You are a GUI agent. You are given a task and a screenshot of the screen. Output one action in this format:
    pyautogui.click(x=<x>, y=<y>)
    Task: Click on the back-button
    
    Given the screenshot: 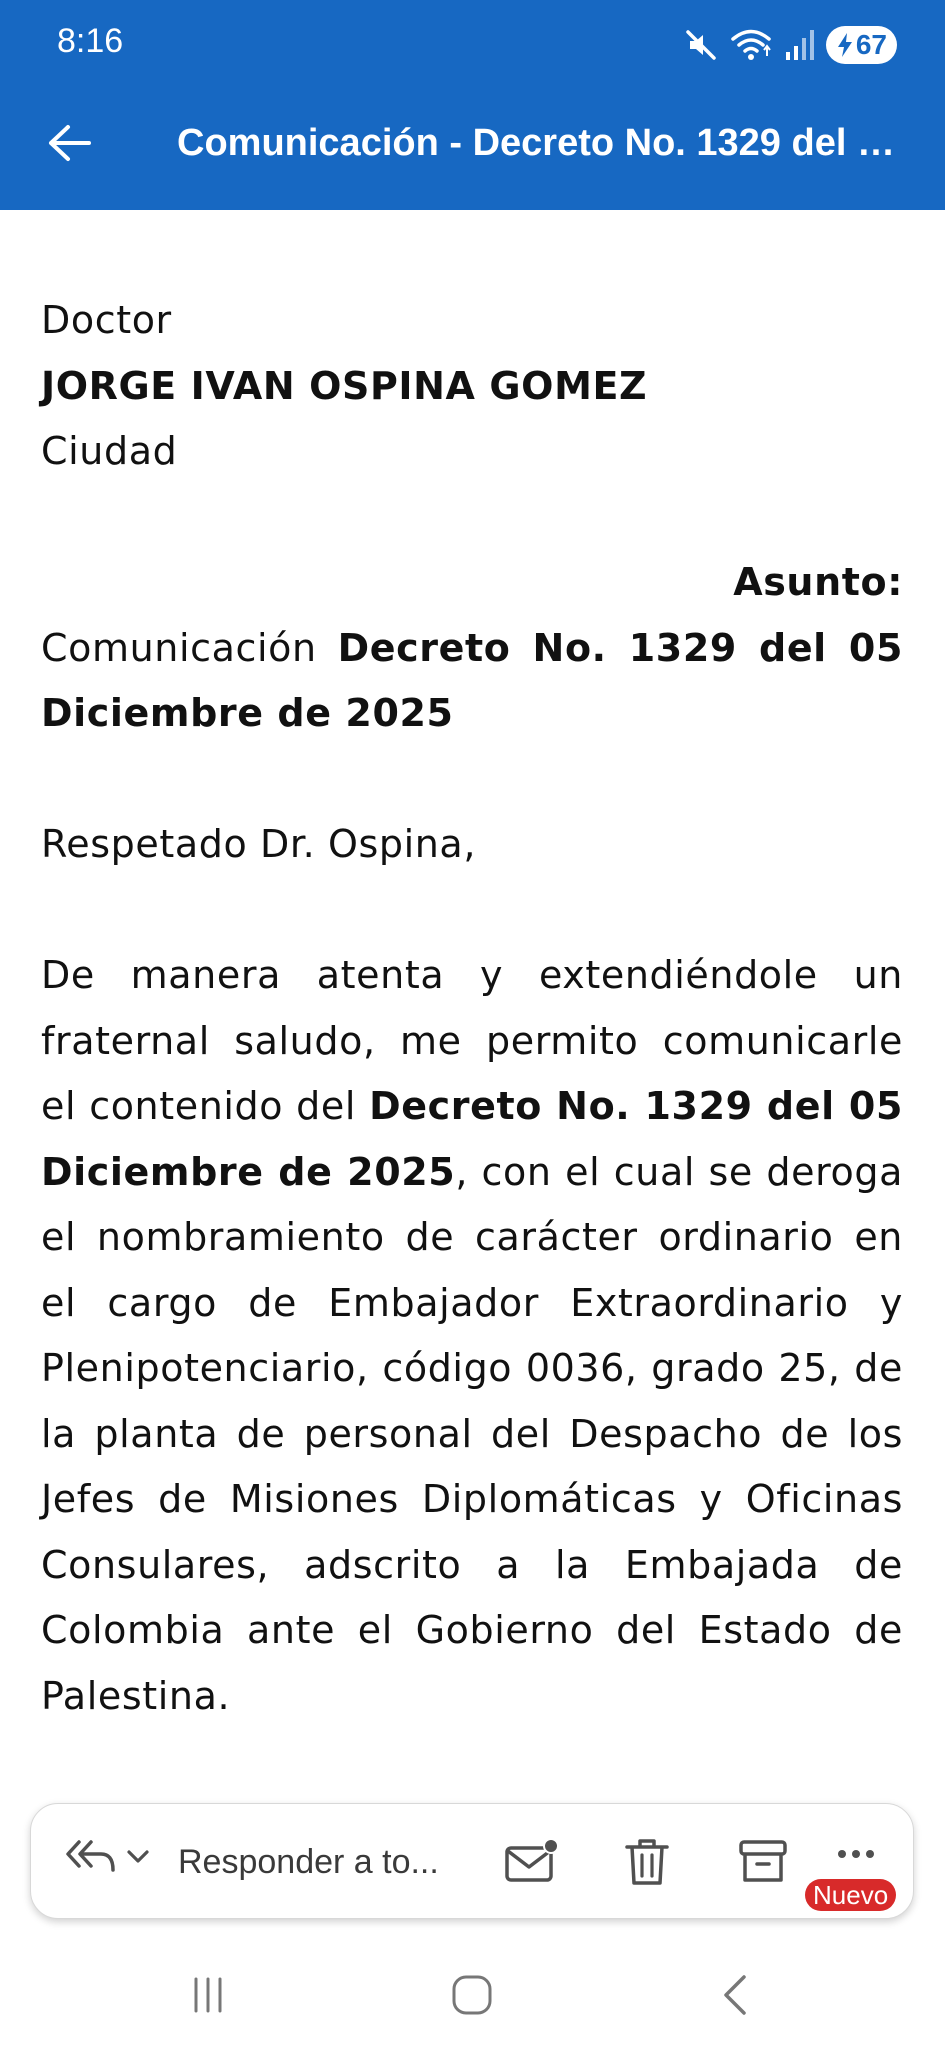 What is the action you would take?
    pyautogui.click(x=69, y=143)
    